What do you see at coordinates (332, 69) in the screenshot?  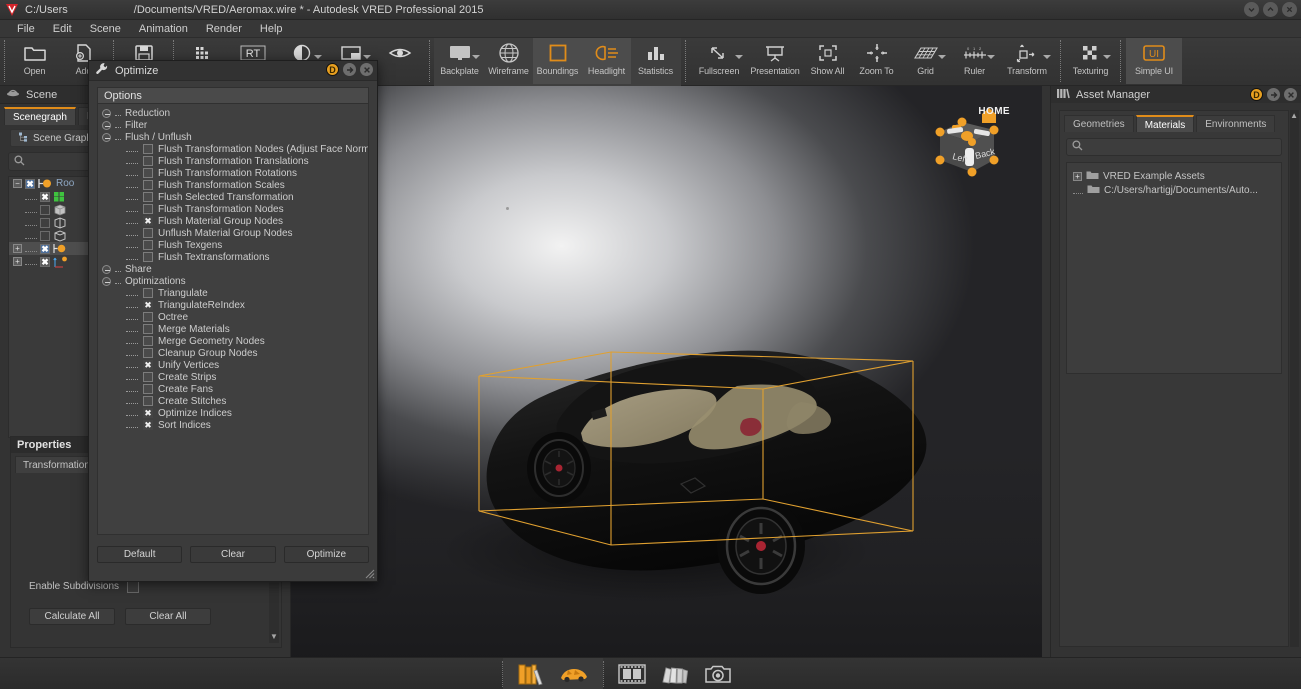 I see `dock-badge-d-icon: D` at bounding box center [332, 69].